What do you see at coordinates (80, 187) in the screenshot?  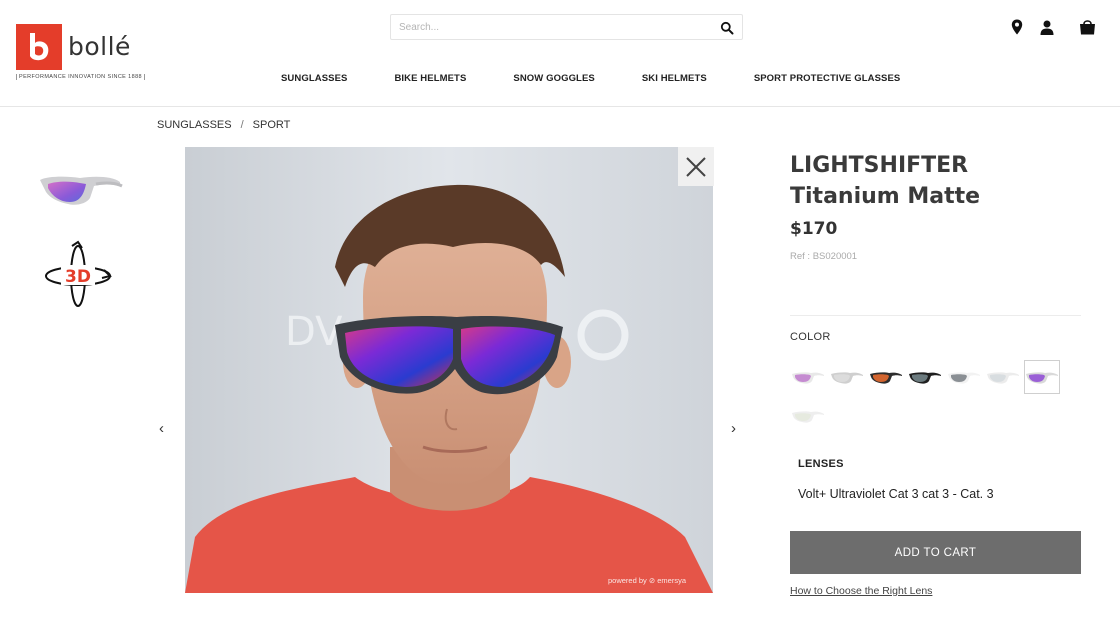 I see `sunglasses-thumbnail` at bounding box center [80, 187].